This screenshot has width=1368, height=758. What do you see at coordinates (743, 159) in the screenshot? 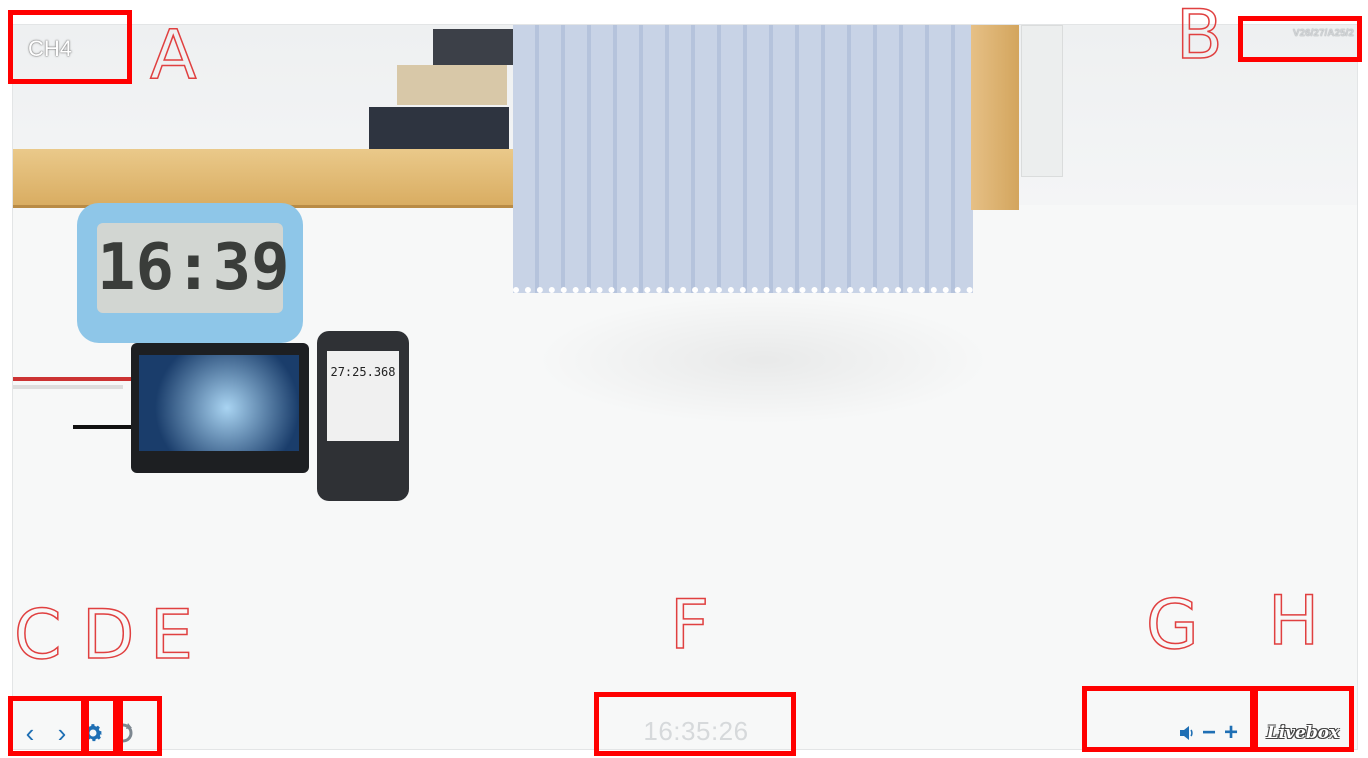
I see `scene-window-blind` at bounding box center [743, 159].